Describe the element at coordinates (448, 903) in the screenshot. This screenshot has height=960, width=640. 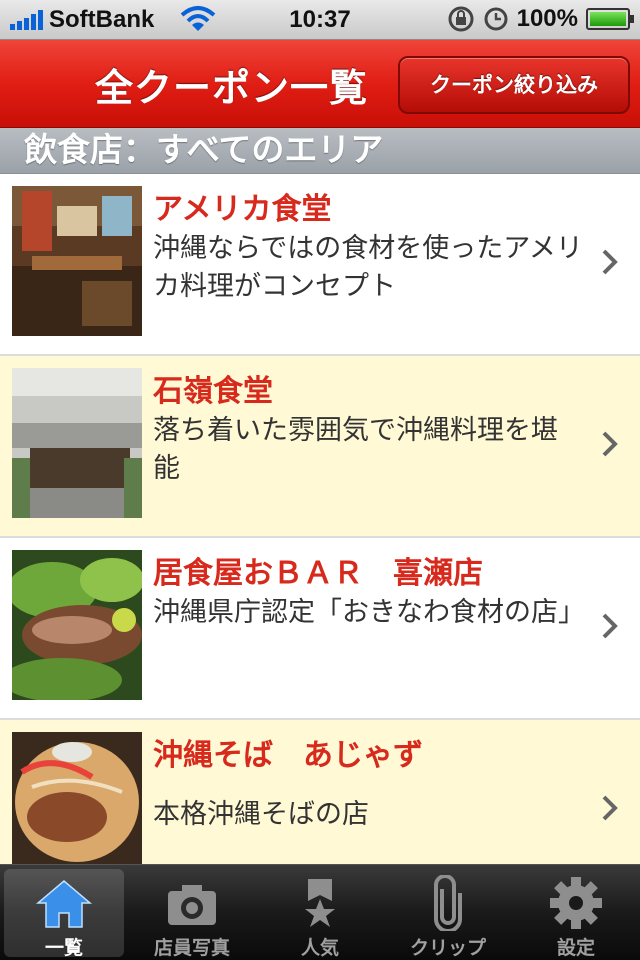
I see `paperclip-icon` at that location.